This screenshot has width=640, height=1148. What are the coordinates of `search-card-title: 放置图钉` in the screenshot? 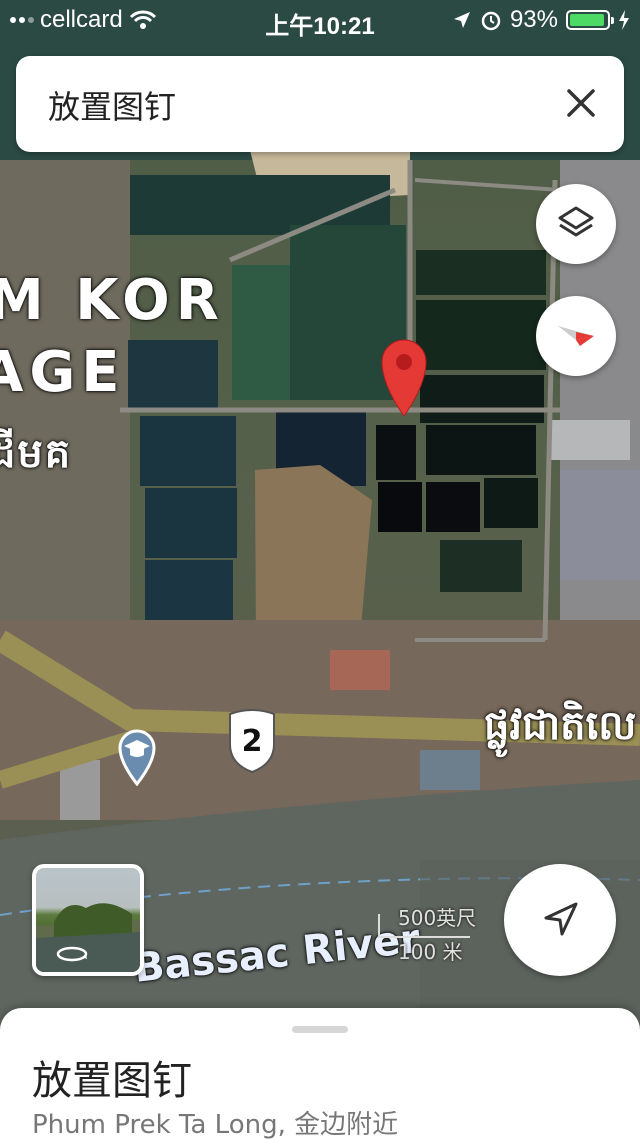 It's located at (112, 107).